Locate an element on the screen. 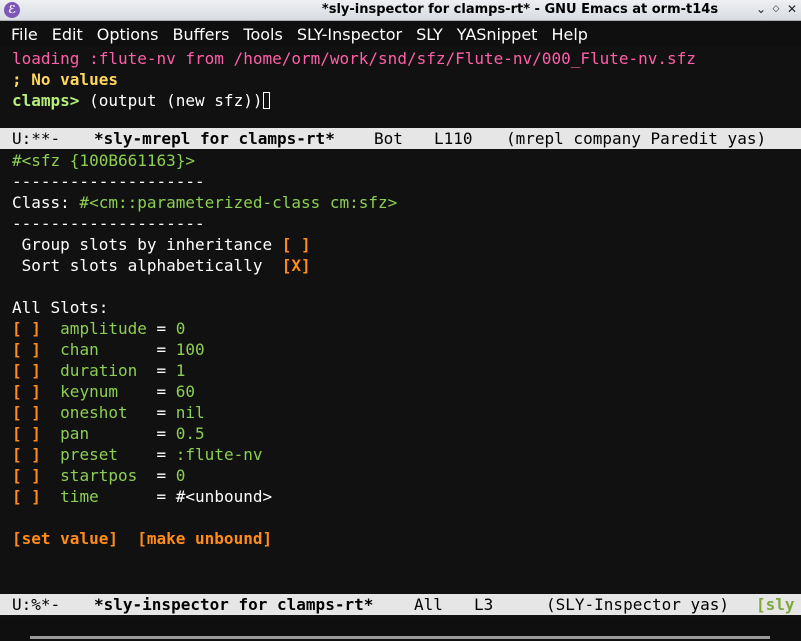 This screenshot has width=801, height=641. slot-row: [ ] keynum = 60 is located at coordinates (104, 391).